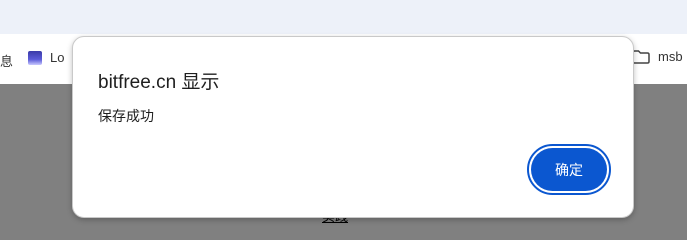 This screenshot has width=687, height=240. Describe the element at coordinates (46, 57) in the screenshot. I see `bookmark-item-lo: Lo` at that location.